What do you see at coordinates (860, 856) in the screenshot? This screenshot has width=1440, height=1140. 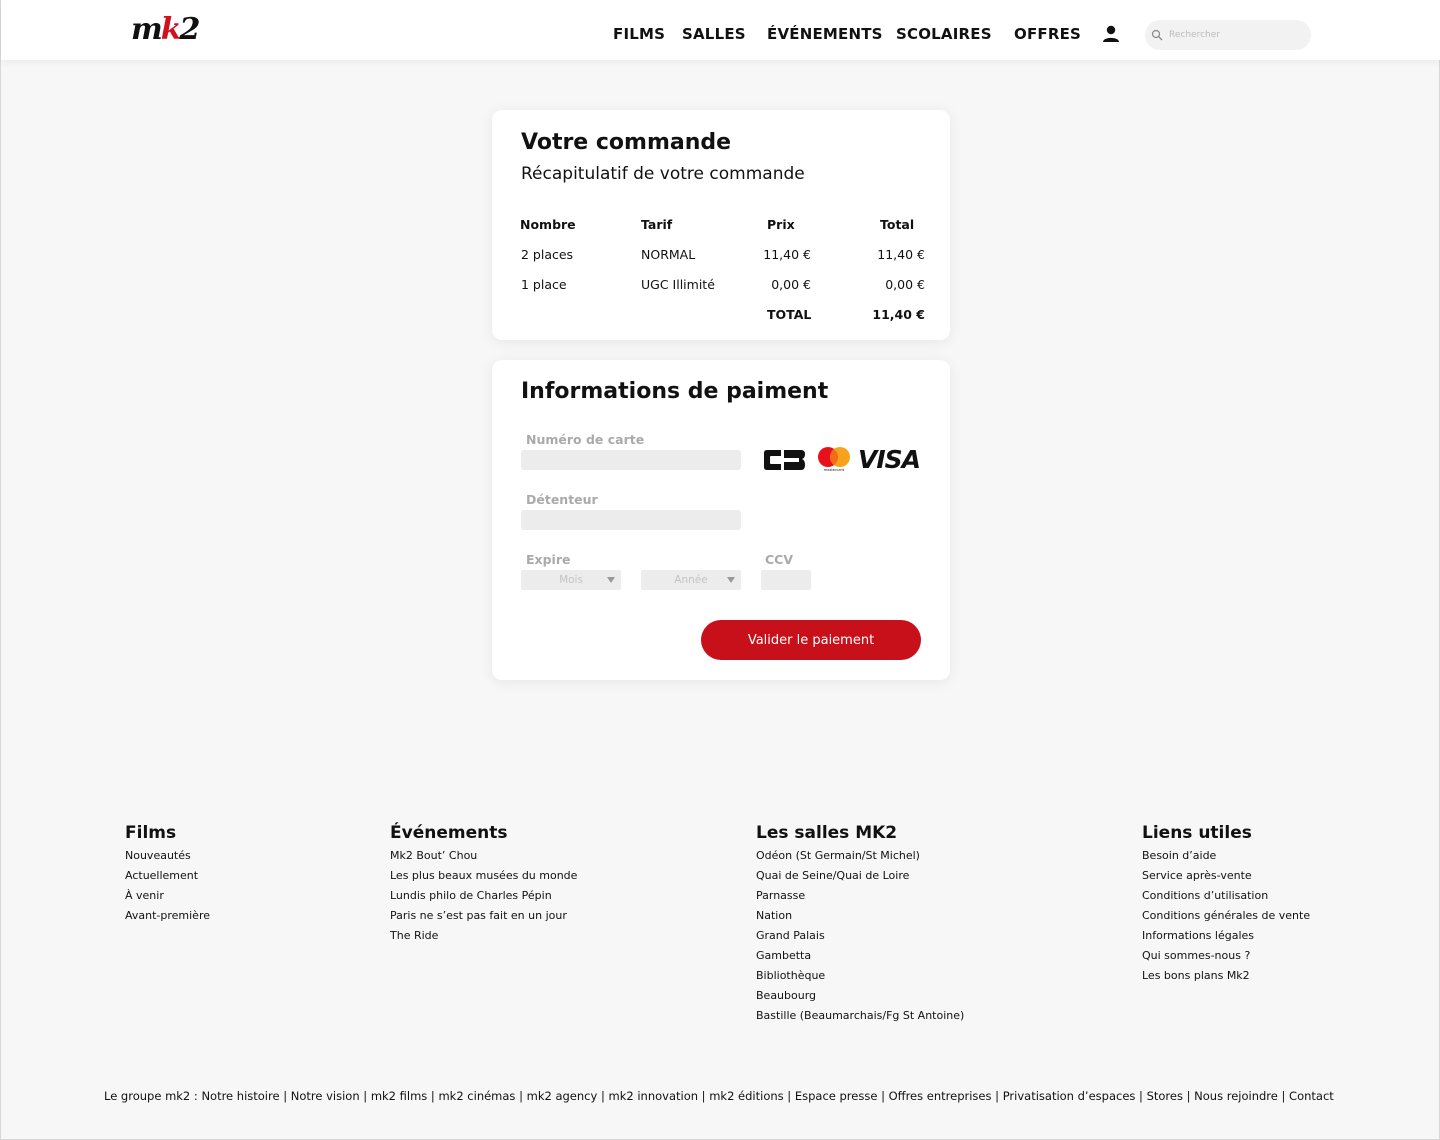 I see `footer-link: Odéon (St Germain/St Michel)` at bounding box center [860, 856].